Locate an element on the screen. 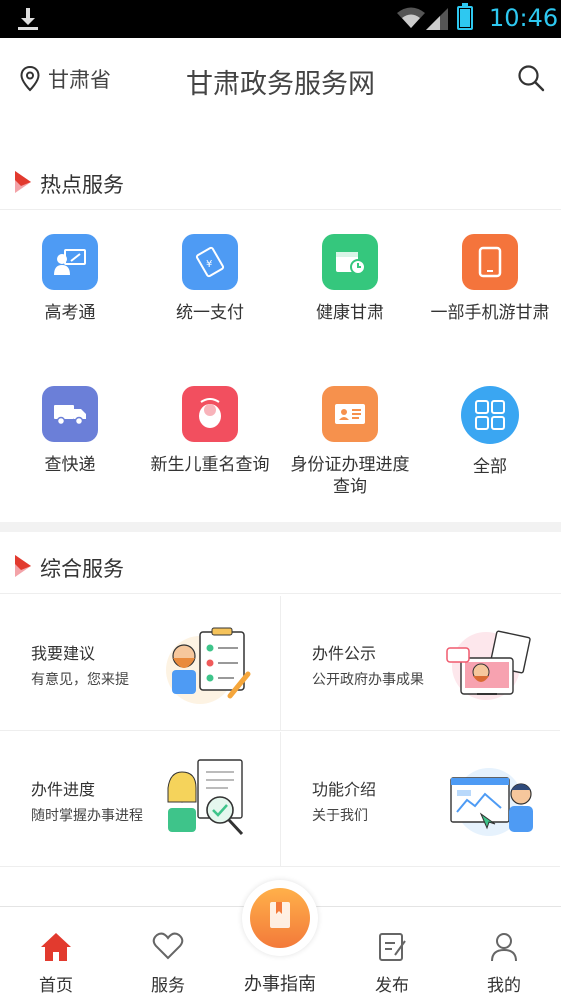 This screenshot has height=999, width=561. tab-label: 我的 is located at coordinates (504, 986).